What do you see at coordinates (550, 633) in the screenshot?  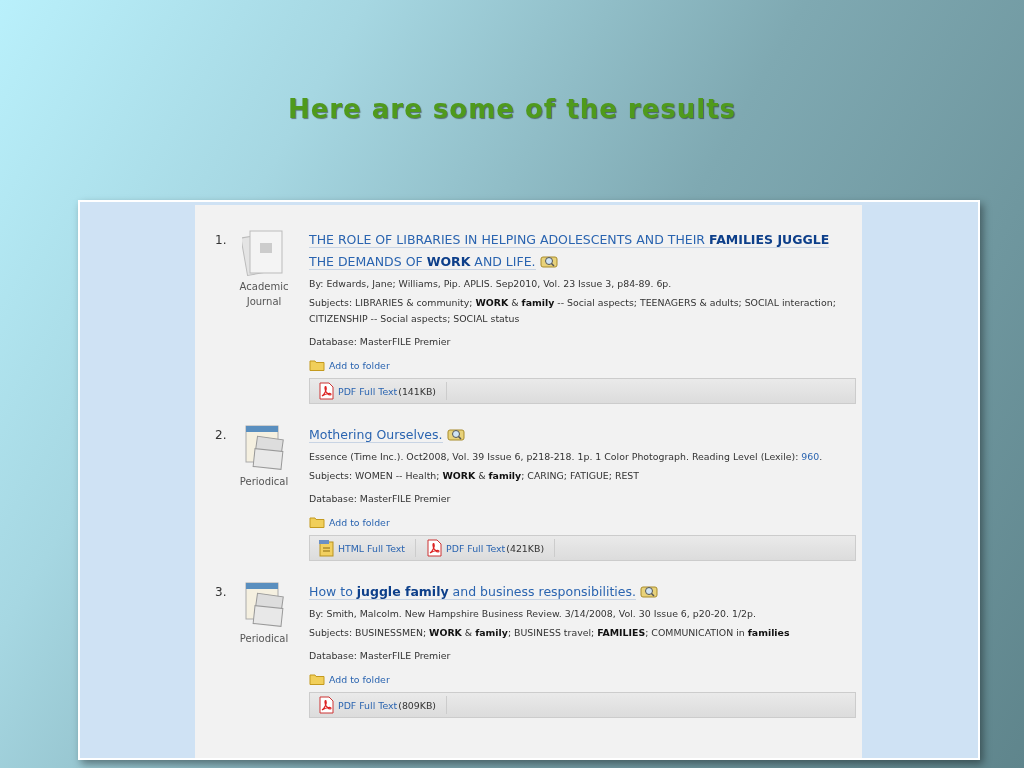 I see `subjects-text: Subjects: BUSINESSMEN; WORK & family; BUSINESS travel; FAMILIES; COMMUNICATION in families` at bounding box center [550, 633].